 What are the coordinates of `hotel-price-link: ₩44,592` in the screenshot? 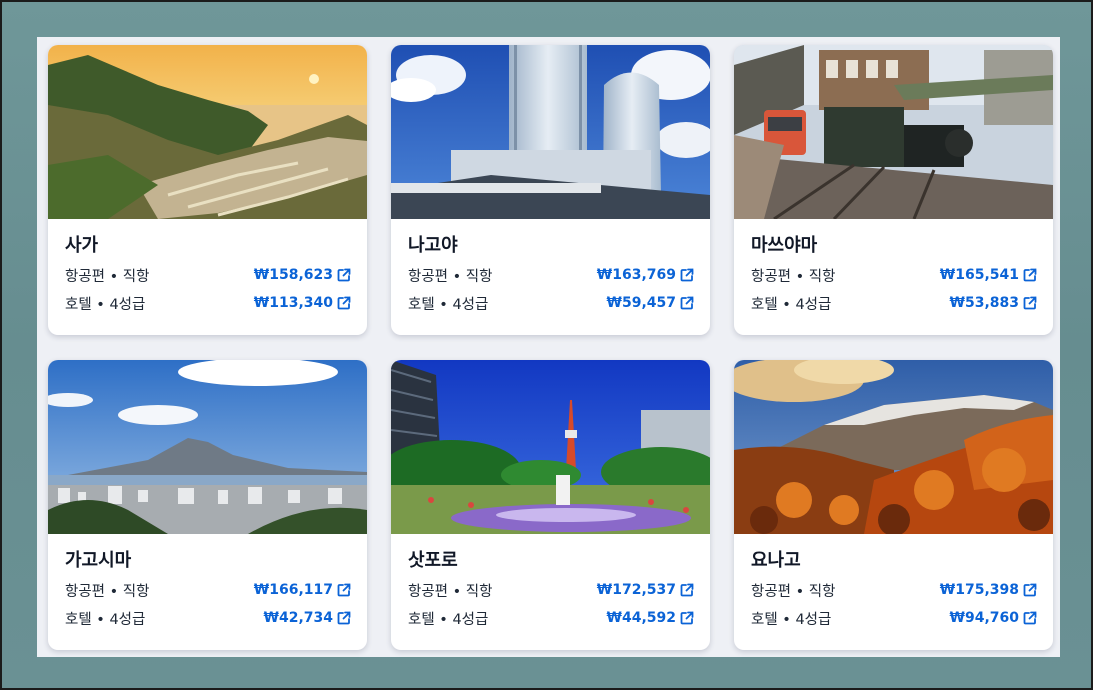 It's located at (650, 618).